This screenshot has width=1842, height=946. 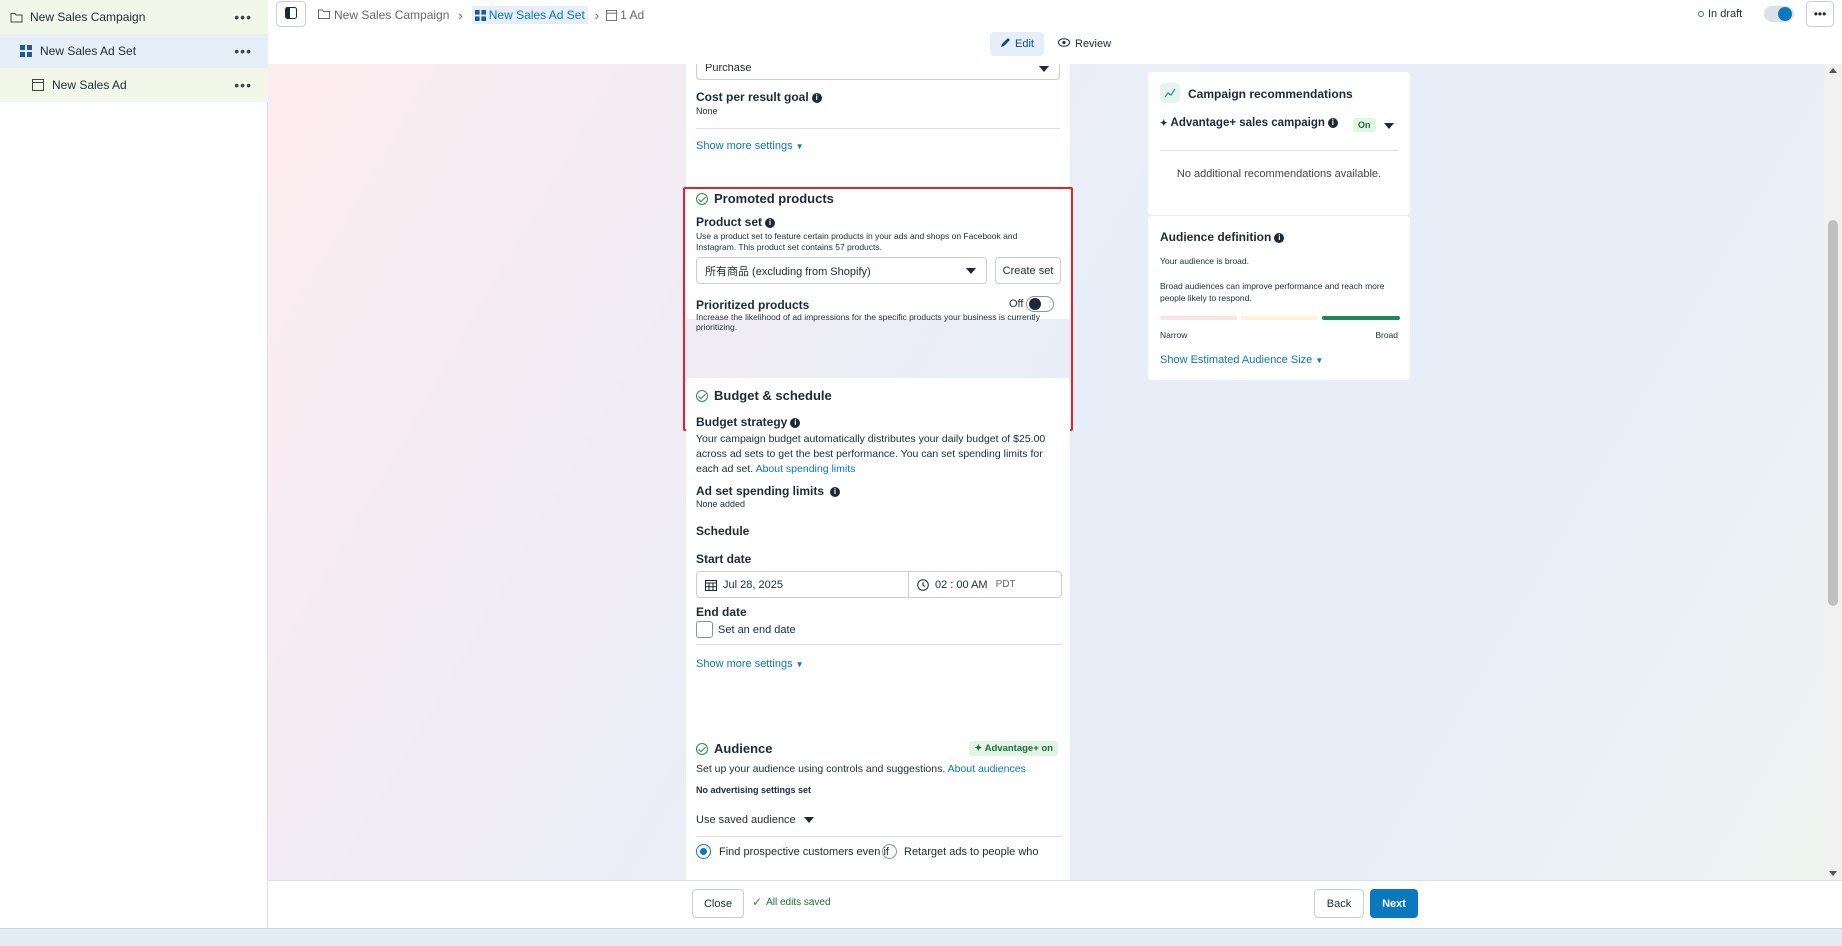 I want to click on use-saved-audience-dropdown: Use saved audience, so click(x=755, y=820).